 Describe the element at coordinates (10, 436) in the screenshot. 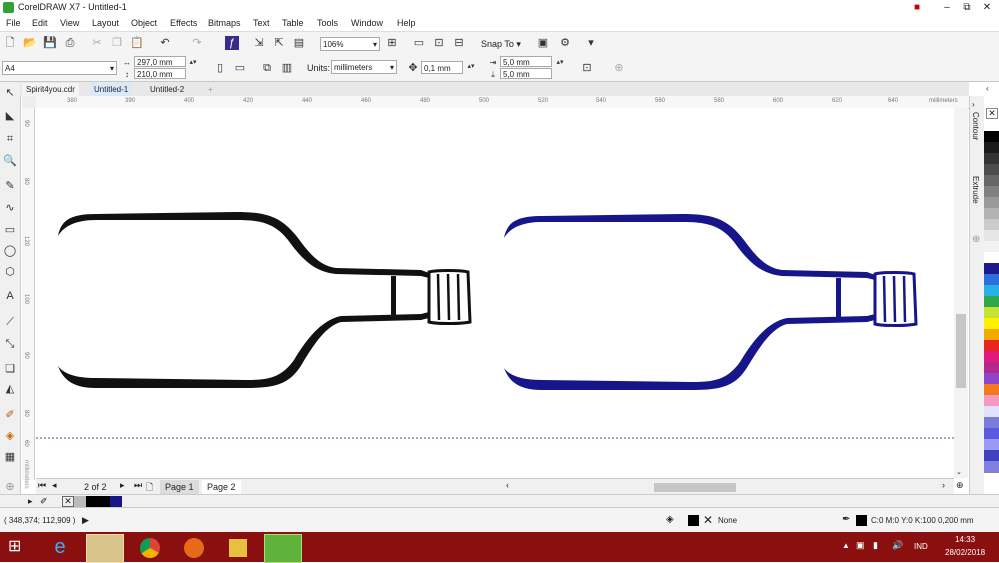

I see `interactive-fill-icon: ◈` at that location.